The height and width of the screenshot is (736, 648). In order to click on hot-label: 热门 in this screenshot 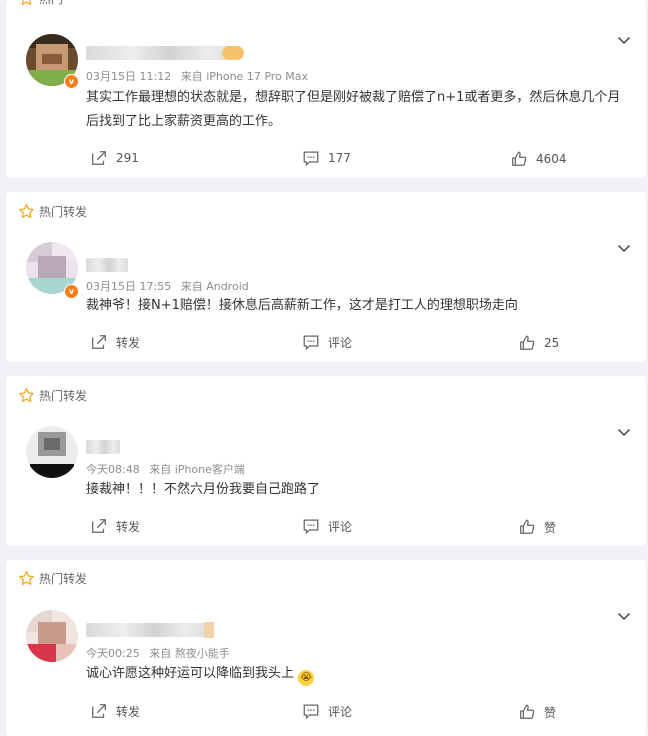, I will do `click(51, 3)`.